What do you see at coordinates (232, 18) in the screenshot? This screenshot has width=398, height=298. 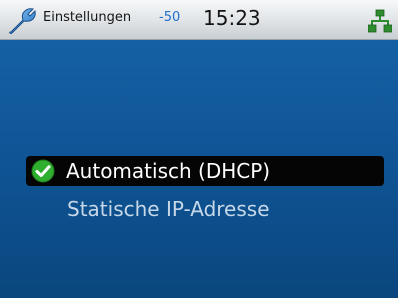 I see `clock: 15:23` at bounding box center [232, 18].